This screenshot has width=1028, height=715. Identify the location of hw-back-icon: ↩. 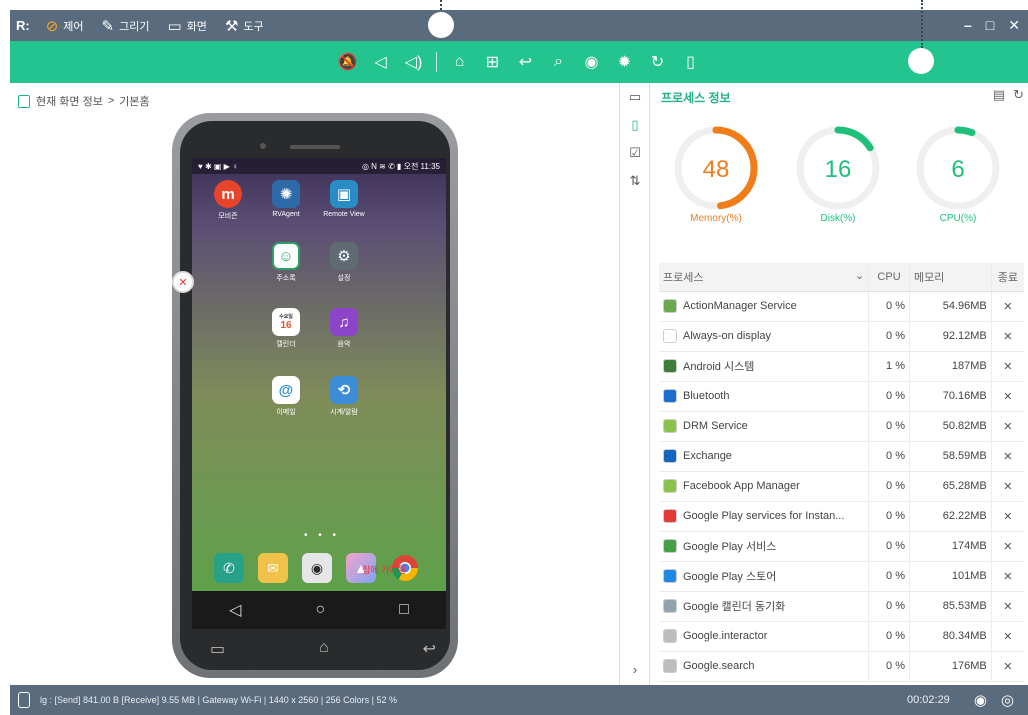
(429, 649).